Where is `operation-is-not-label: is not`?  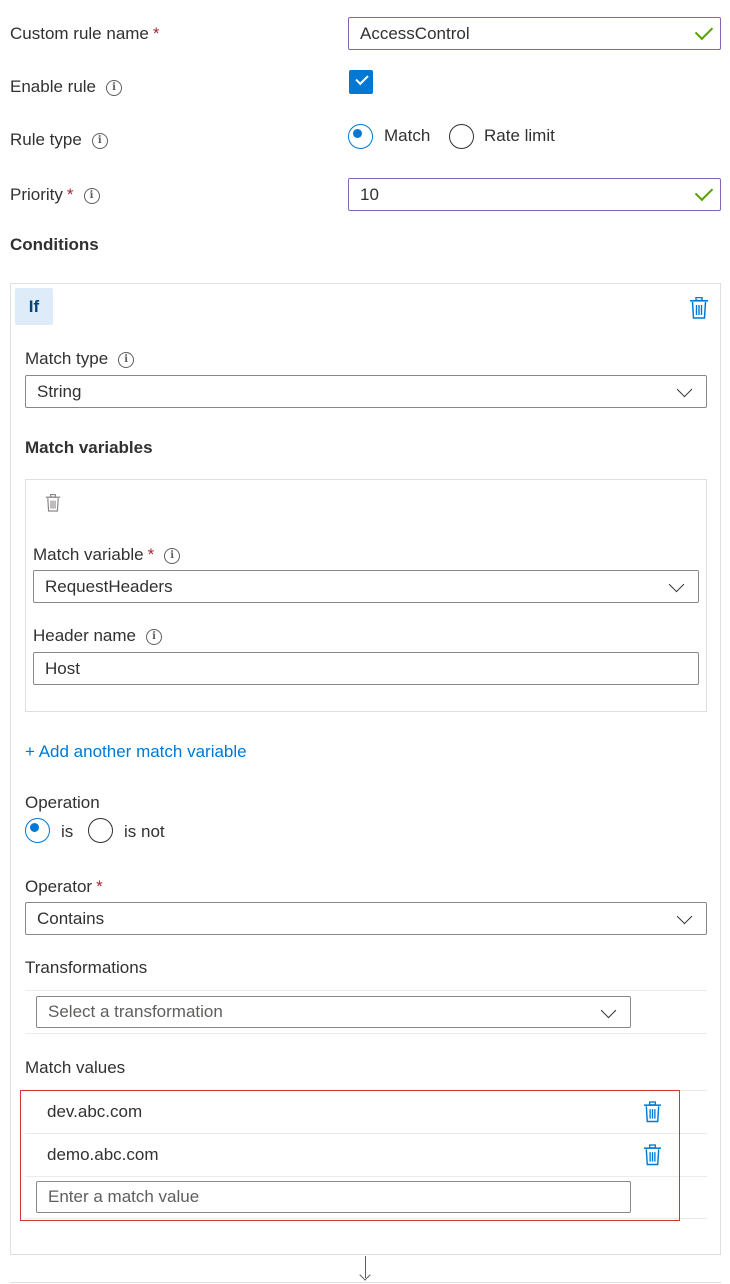
operation-is-not-label: is not is located at coordinates (144, 831).